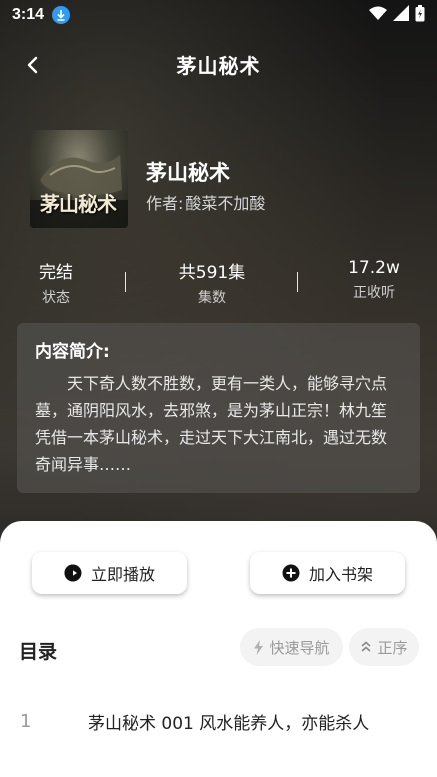 The width and height of the screenshot is (437, 777). I want to click on cover-title: 茅山秘术, so click(78, 204).